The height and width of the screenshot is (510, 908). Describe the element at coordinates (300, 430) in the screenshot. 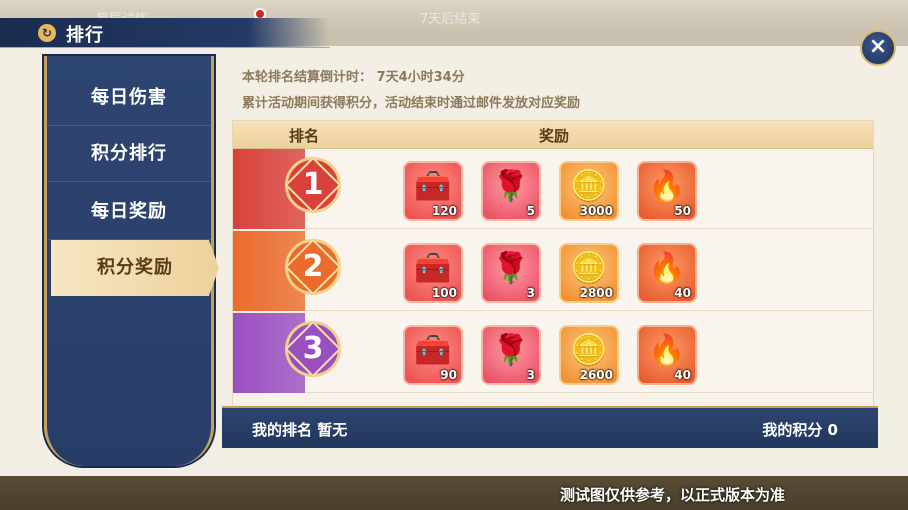

I see `my-rank: 我的排名 暂无` at that location.